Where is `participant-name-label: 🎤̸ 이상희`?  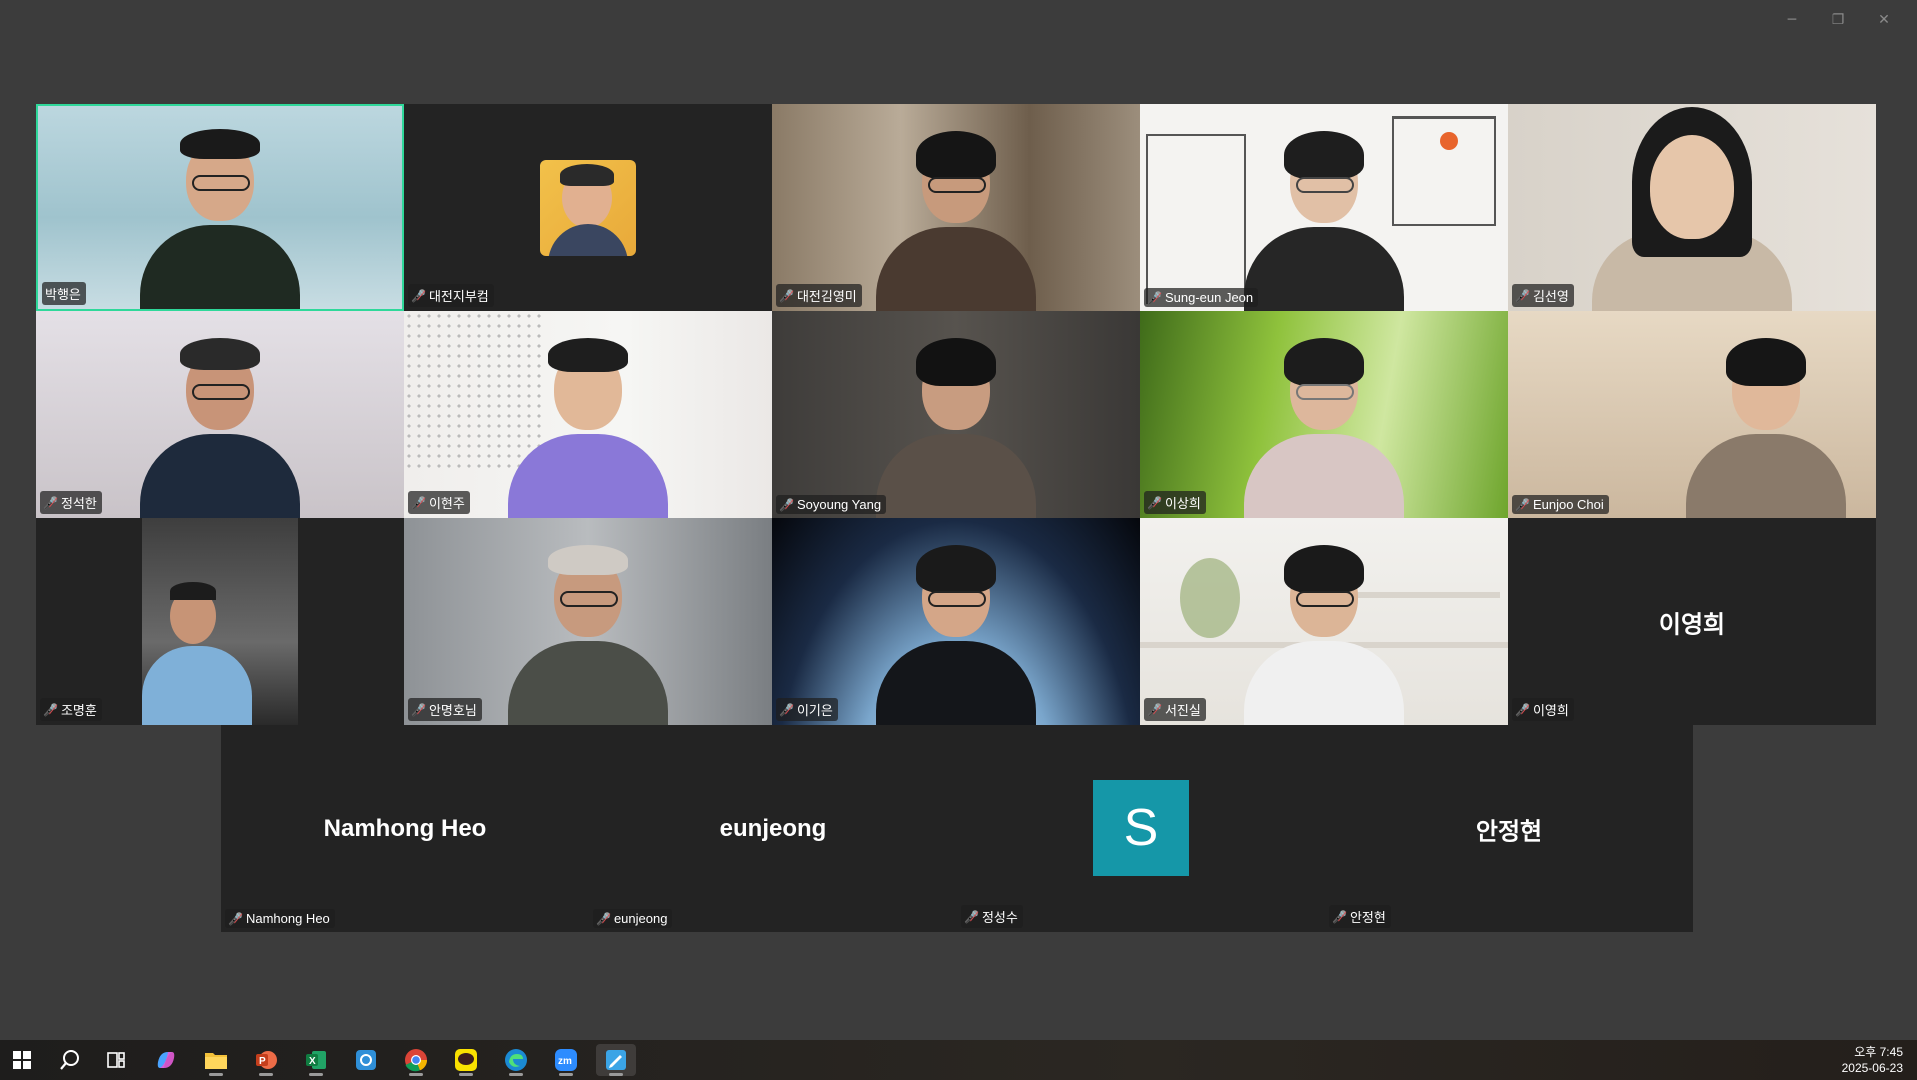
participant-name-label: 🎤̸ 이상희 is located at coordinates (1175, 502).